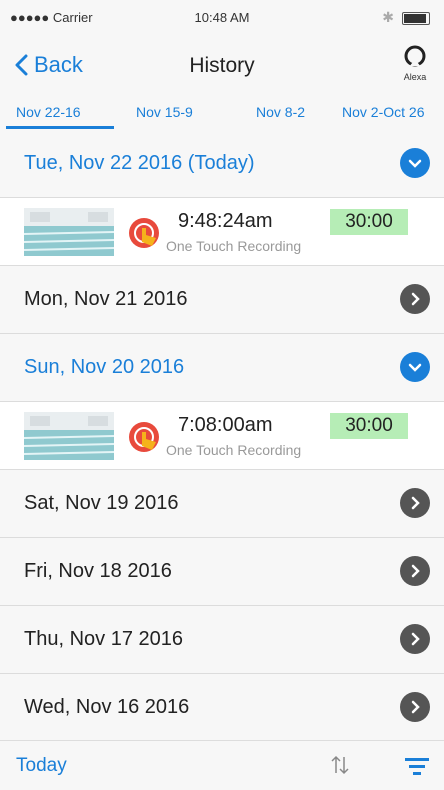  I want to click on day-row: Sat, Nov 19 2016, so click(222, 504).